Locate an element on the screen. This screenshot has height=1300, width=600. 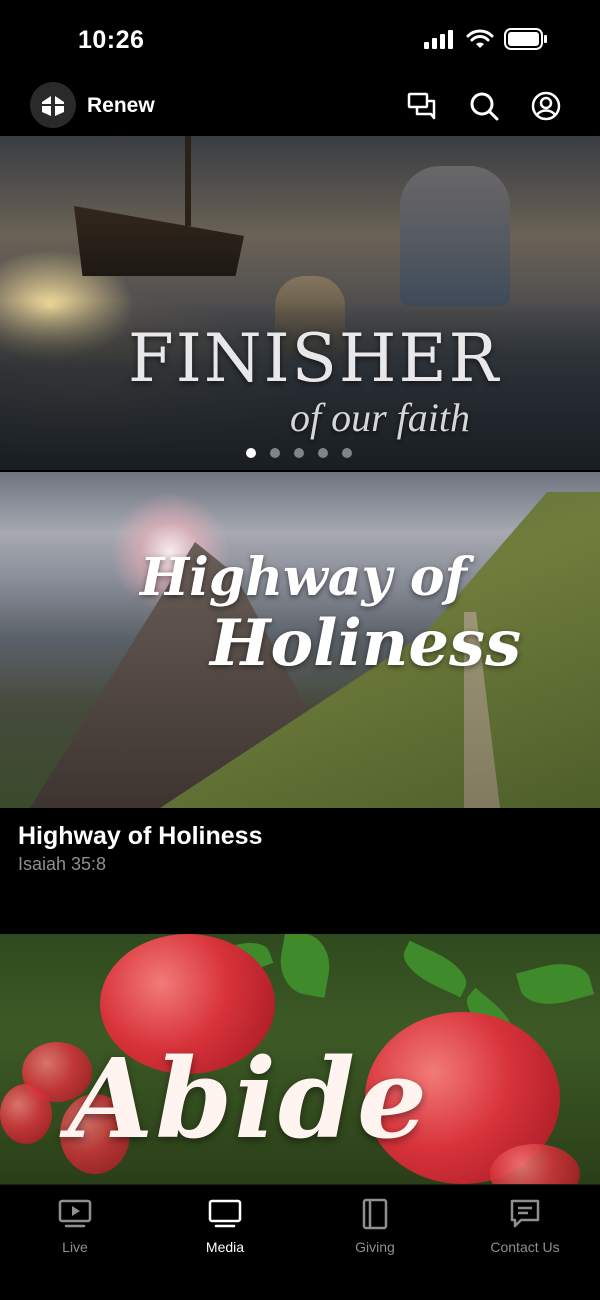
tab-media: Media is located at coordinates (225, 1242).